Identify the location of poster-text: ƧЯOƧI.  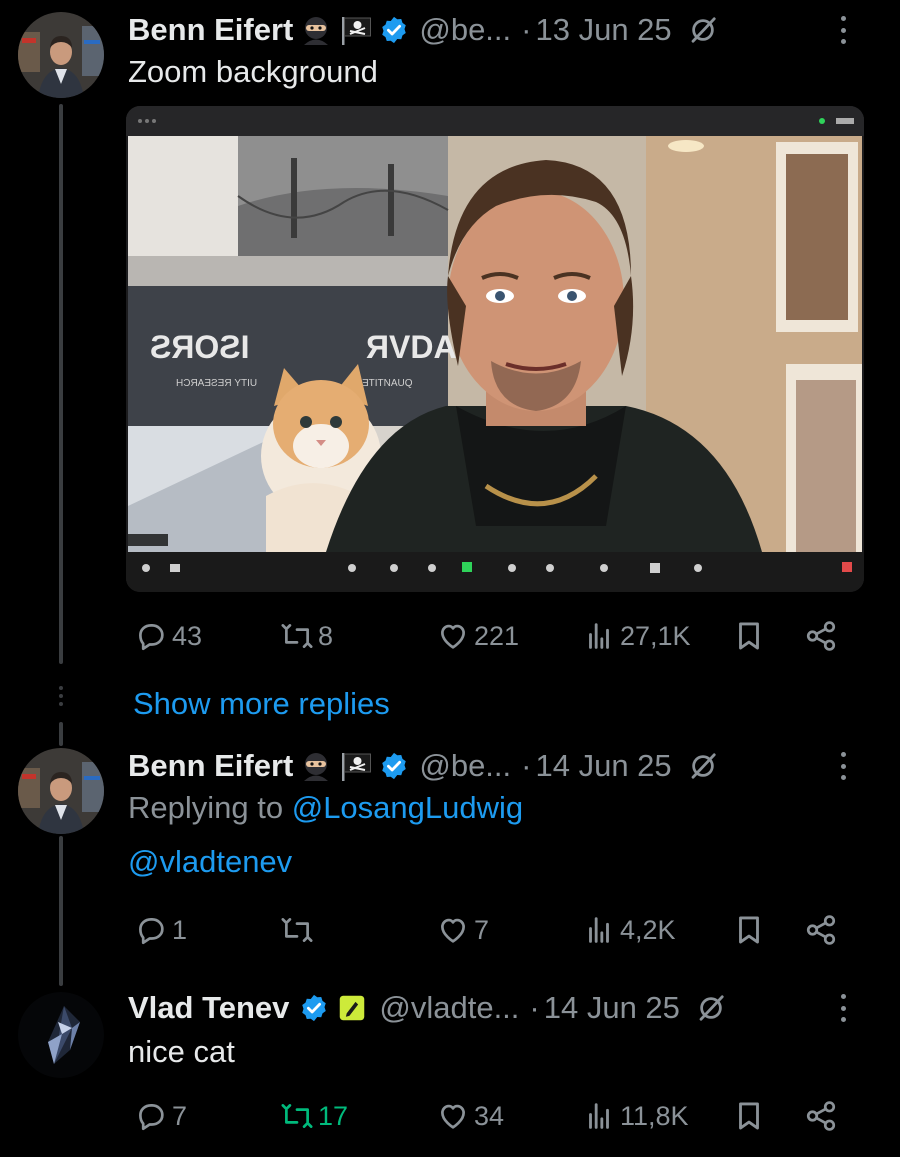
(199, 347).